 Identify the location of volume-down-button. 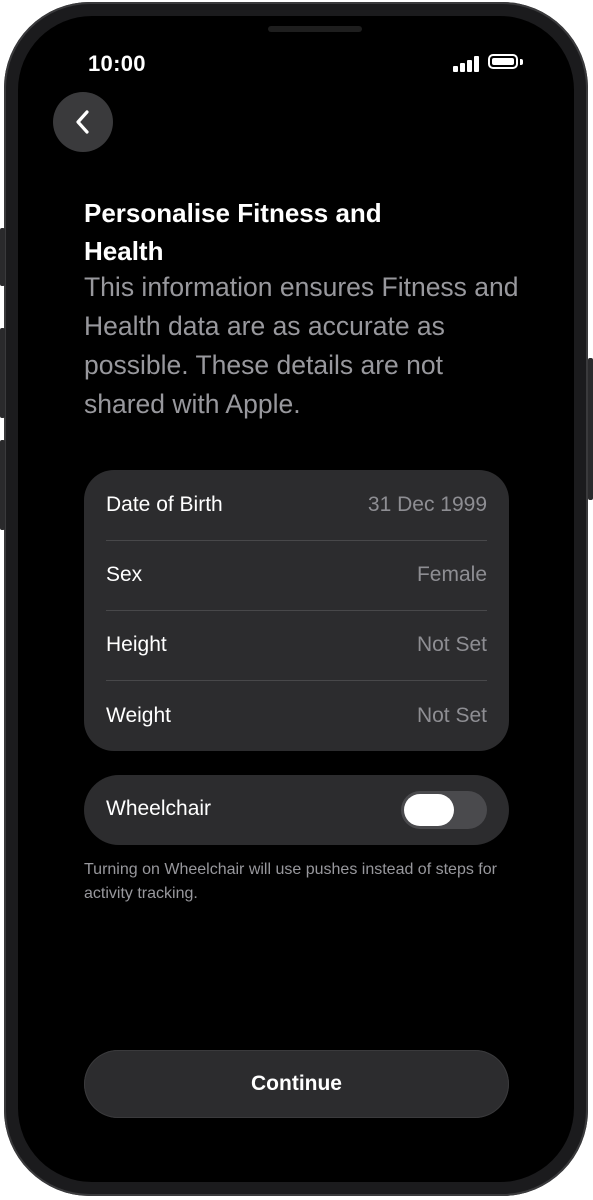
(2, 485).